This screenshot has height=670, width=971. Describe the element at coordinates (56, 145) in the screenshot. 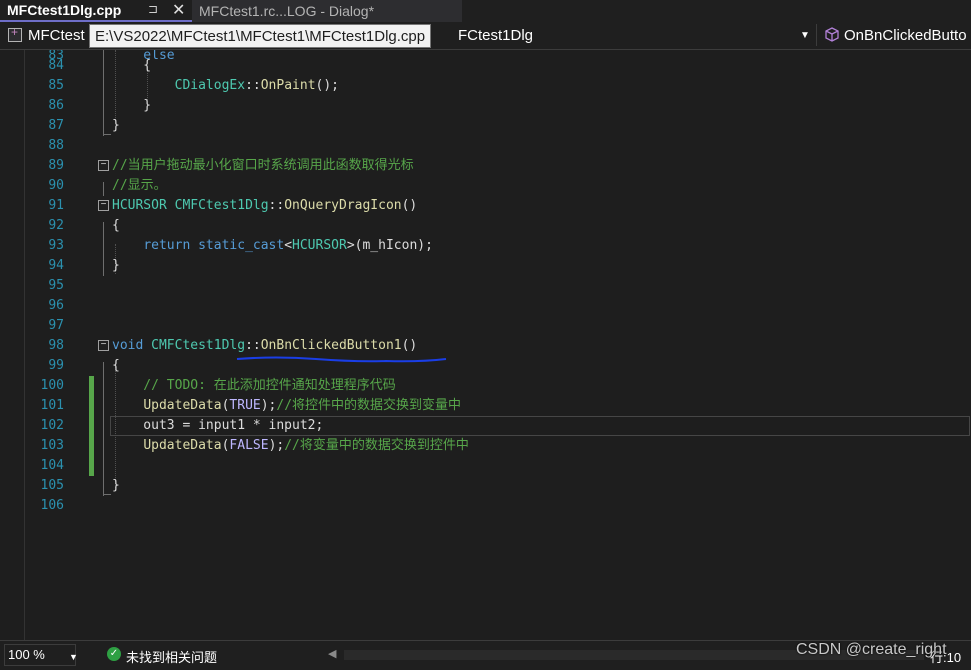

I see `line-number: 88` at that location.